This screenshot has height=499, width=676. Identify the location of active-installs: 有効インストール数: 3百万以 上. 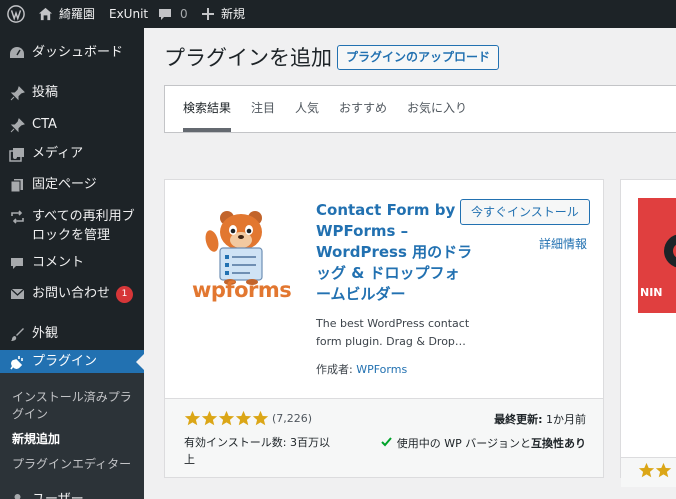
(269, 451).